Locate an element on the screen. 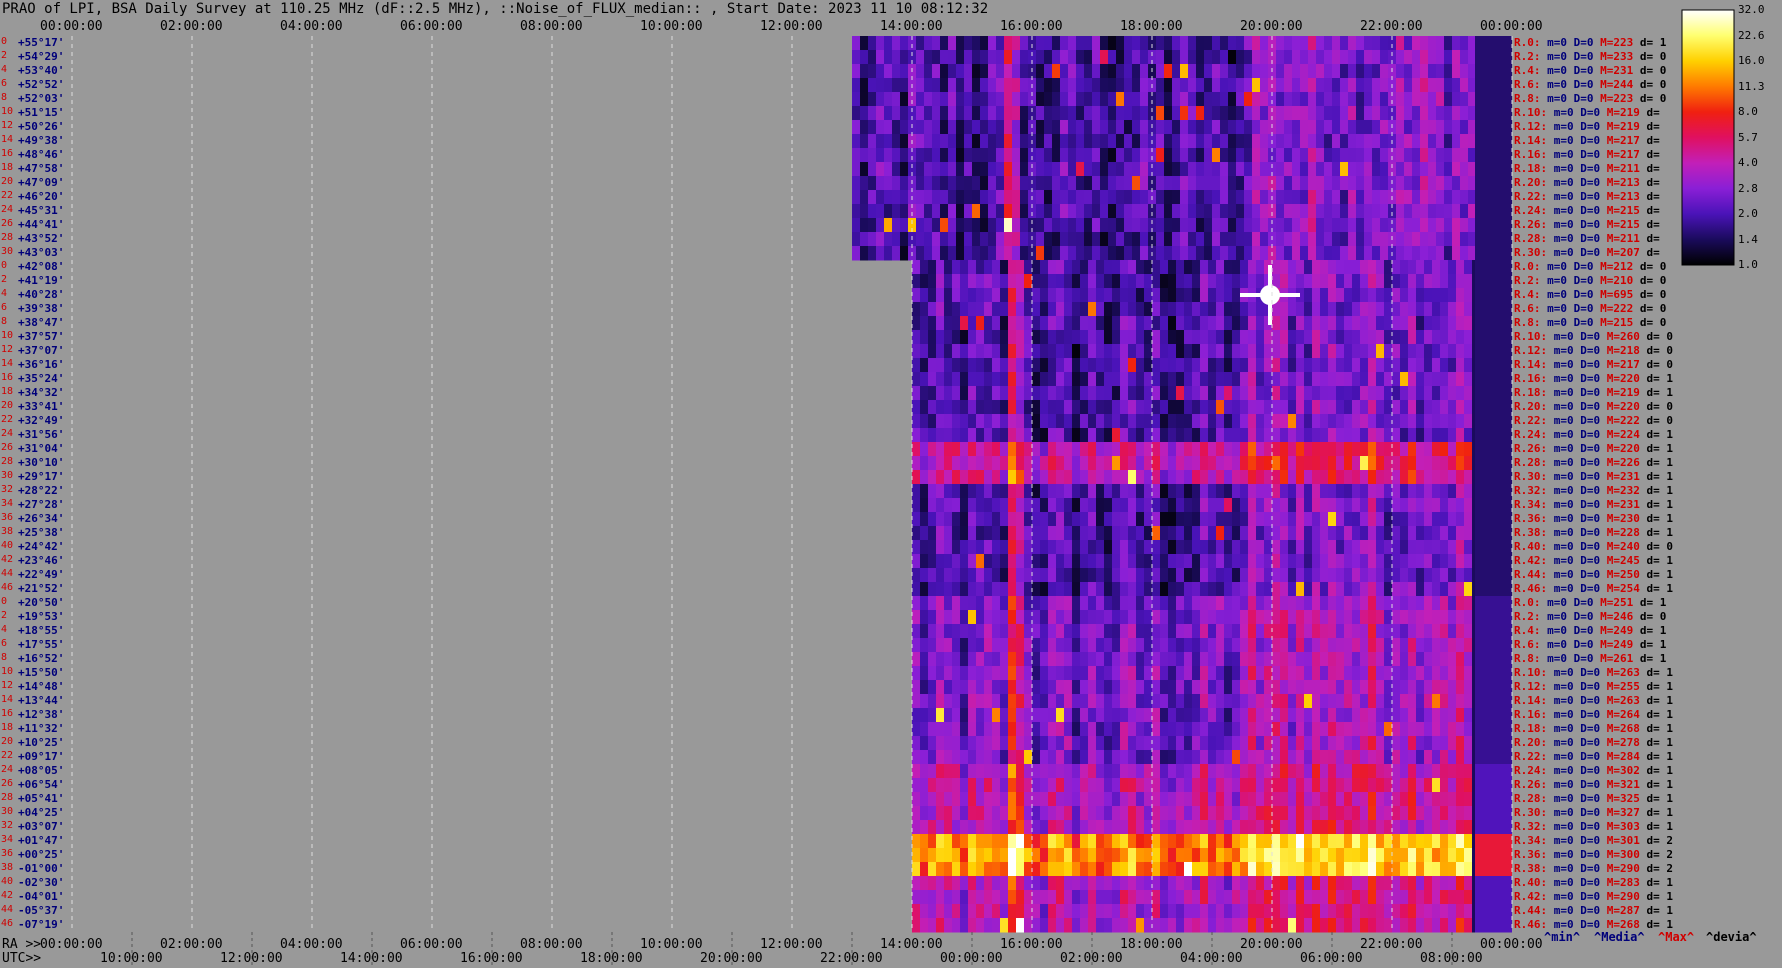 The width and height of the screenshot is (1782, 968). row-stat: R.20: m=0 D=0 M=213 d= is located at coordinates (1587, 182).